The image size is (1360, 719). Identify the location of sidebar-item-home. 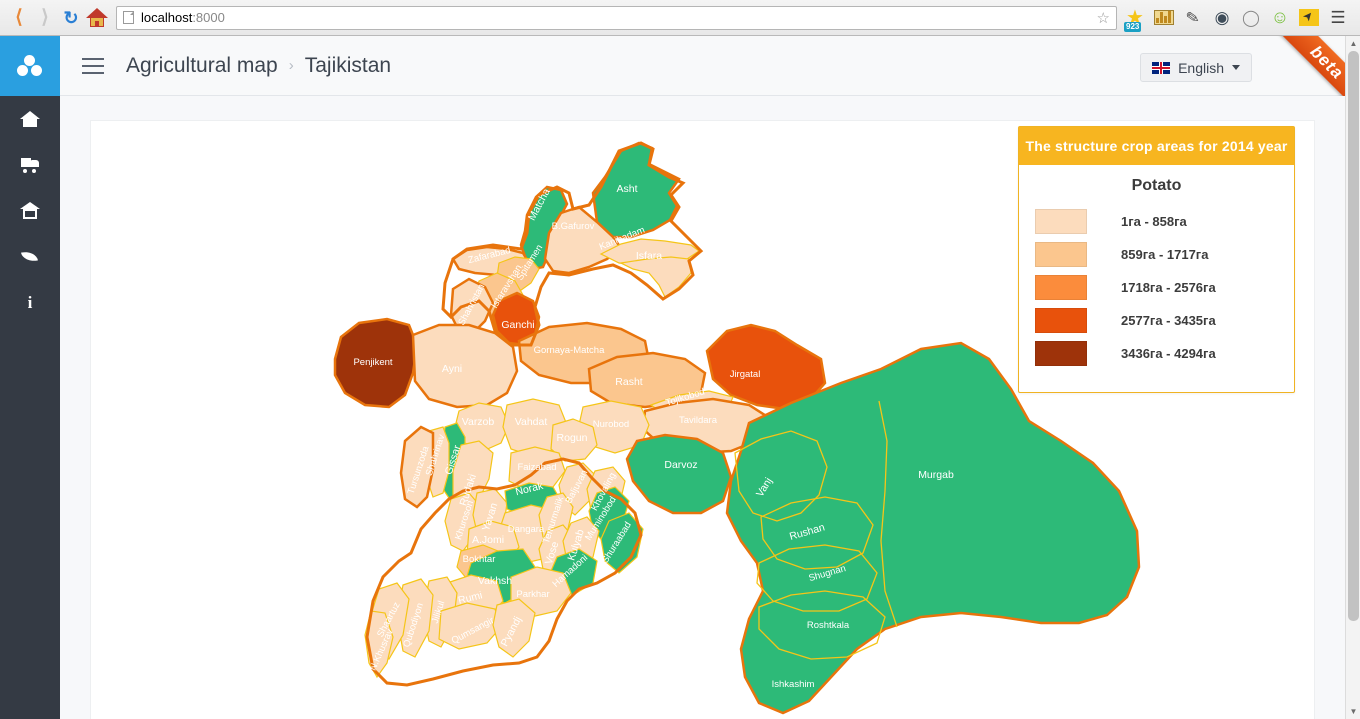
(30, 119).